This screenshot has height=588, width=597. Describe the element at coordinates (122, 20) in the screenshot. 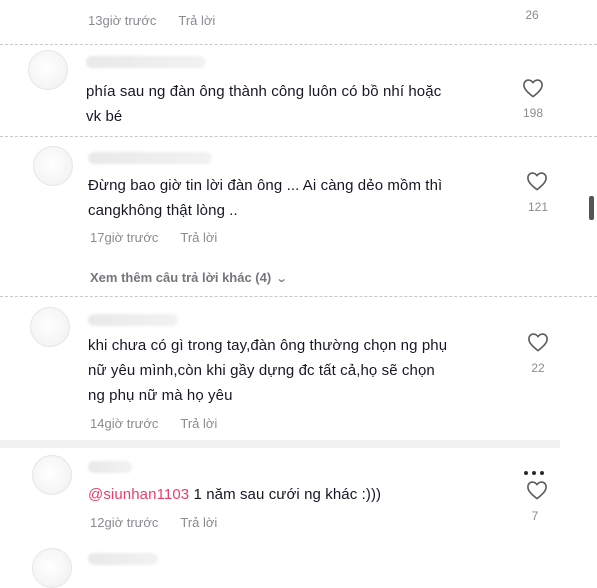

I see `comment-time: 13giờ trước` at that location.